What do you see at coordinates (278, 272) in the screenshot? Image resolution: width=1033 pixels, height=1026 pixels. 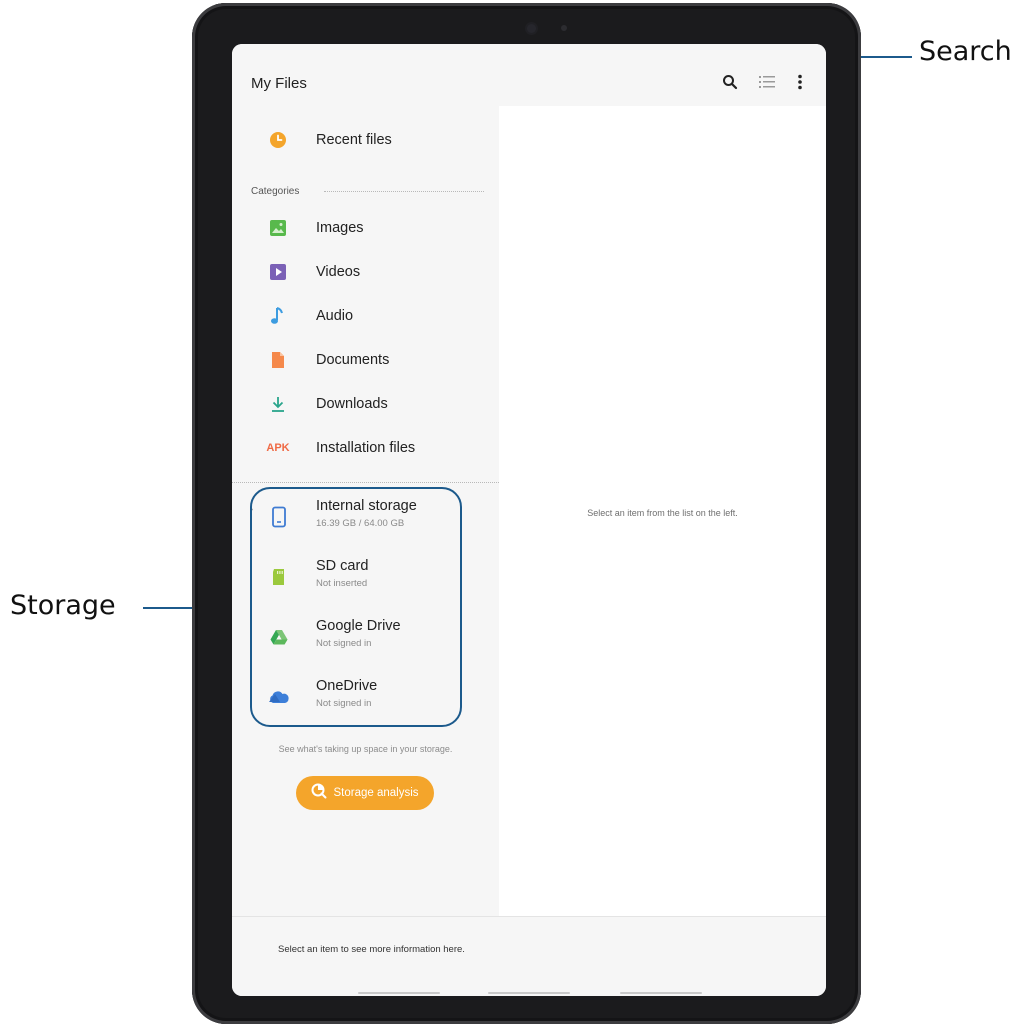 I see `video-icon` at bounding box center [278, 272].